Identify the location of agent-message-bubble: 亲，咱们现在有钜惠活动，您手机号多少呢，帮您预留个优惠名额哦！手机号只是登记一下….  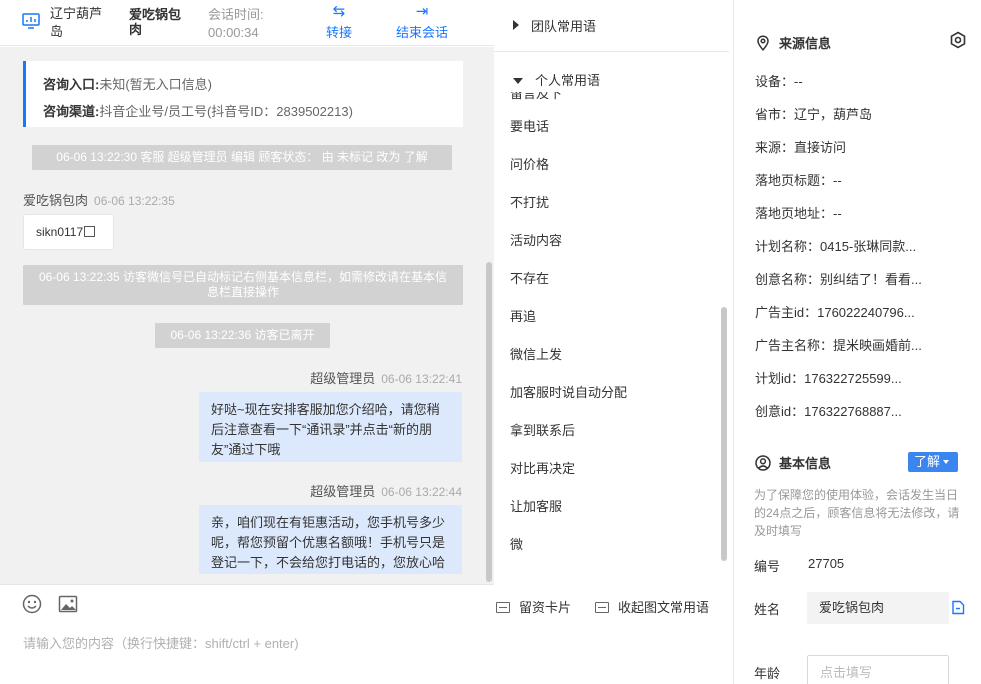
(330, 539).